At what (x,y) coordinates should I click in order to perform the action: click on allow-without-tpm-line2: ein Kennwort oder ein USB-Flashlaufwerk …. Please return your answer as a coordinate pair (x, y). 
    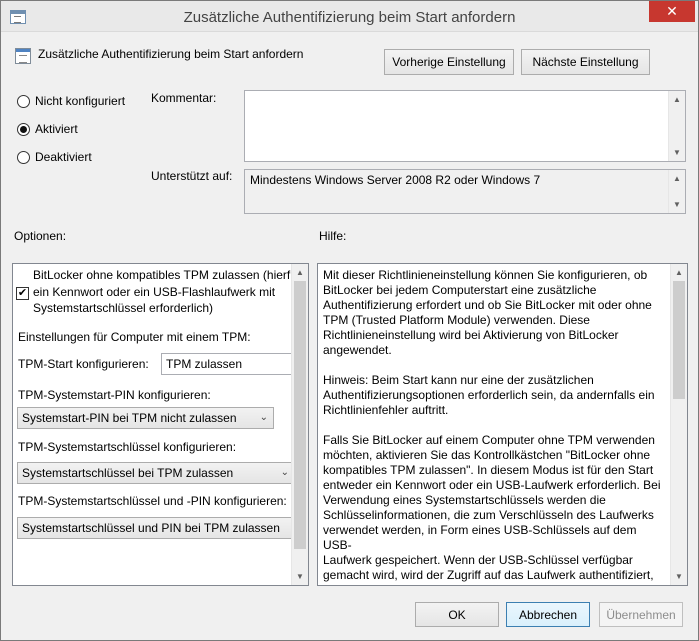
    Looking at the image, I should click on (154, 292).